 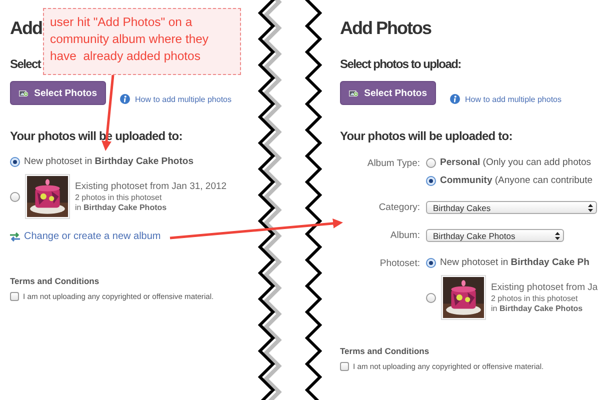 I want to click on swap-icon, so click(x=15, y=237).